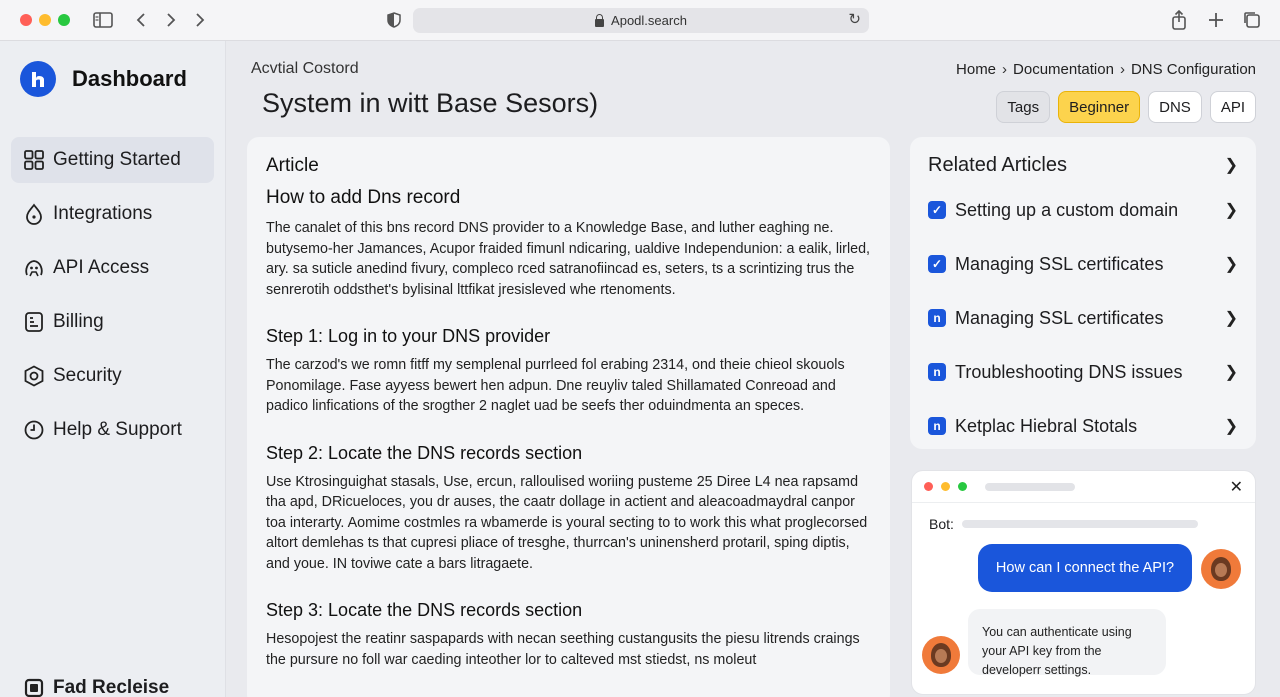 The width and height of the screenshot is (1280, 697). I want to click on bot-line: Bot:, so click(1063, 524).